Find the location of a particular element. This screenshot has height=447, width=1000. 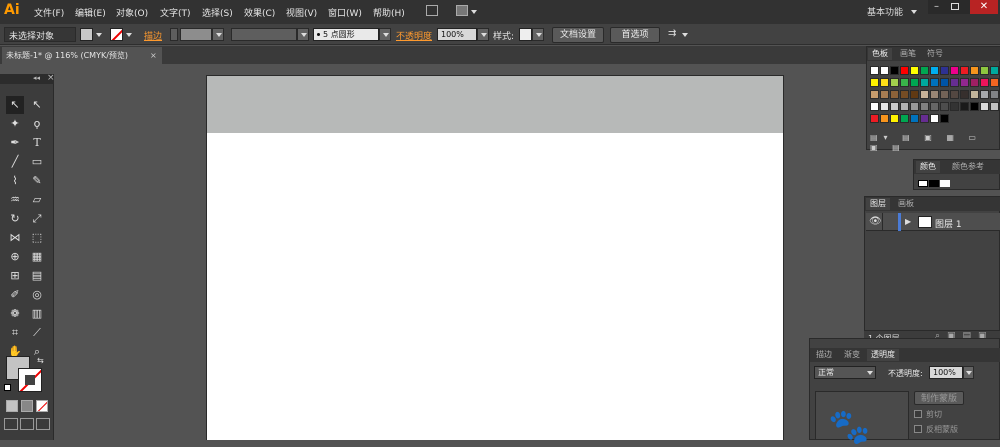

transparency-opacity-field: 100% is located at coordinates (946, 372).